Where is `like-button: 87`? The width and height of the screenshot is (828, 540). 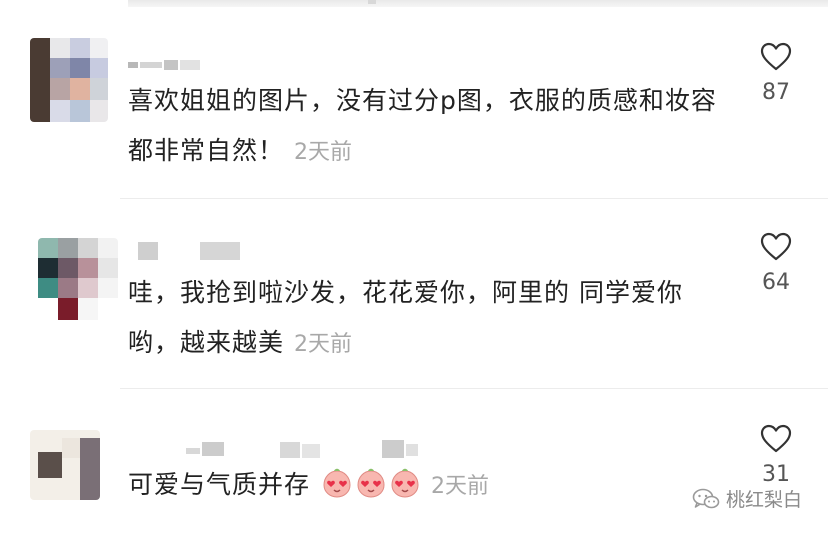 like-button: 87 is located at coordinates (776, 73).